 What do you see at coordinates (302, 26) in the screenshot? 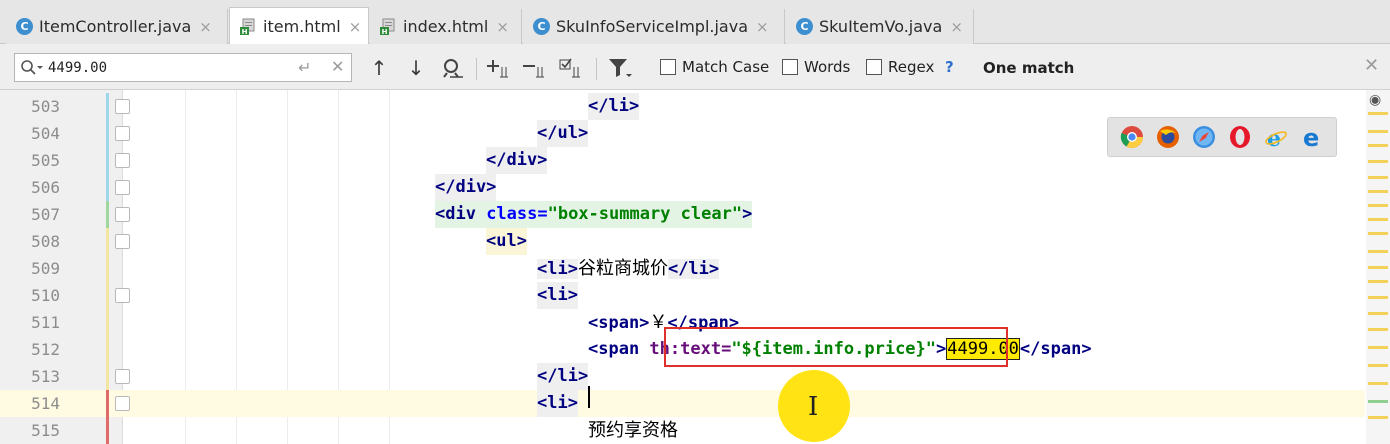
I see `tab-label: item.html` at bounding box center [302, 26].